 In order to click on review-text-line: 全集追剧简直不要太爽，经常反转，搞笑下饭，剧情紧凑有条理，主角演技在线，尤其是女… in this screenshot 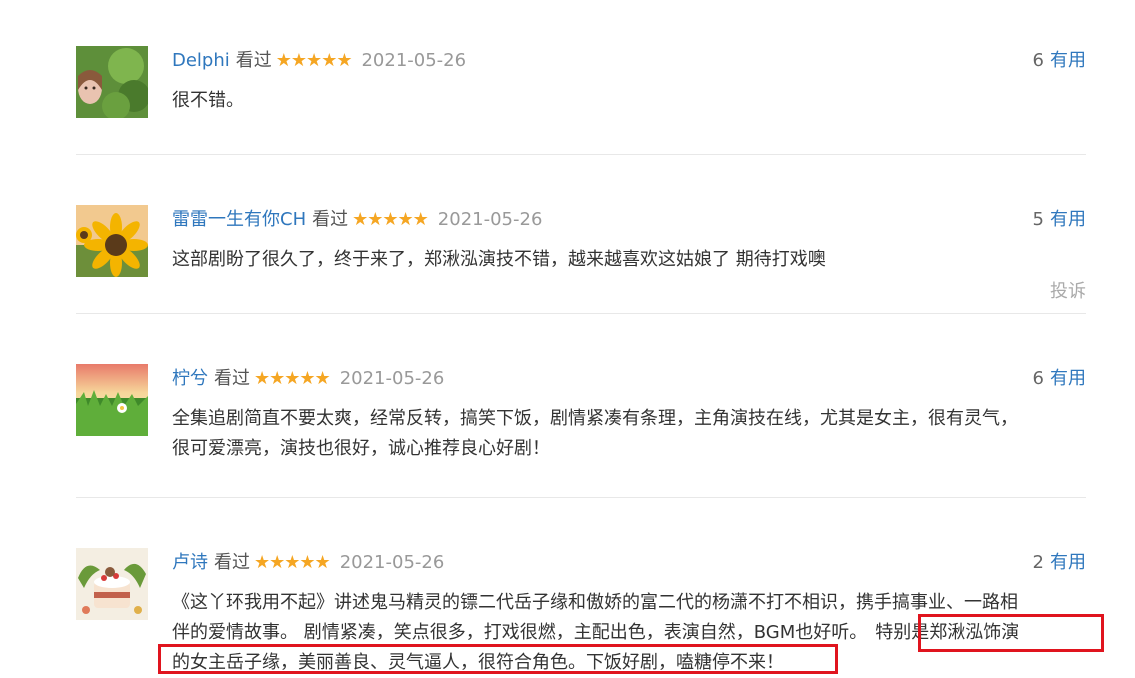, I will do `click(595, 418)`.